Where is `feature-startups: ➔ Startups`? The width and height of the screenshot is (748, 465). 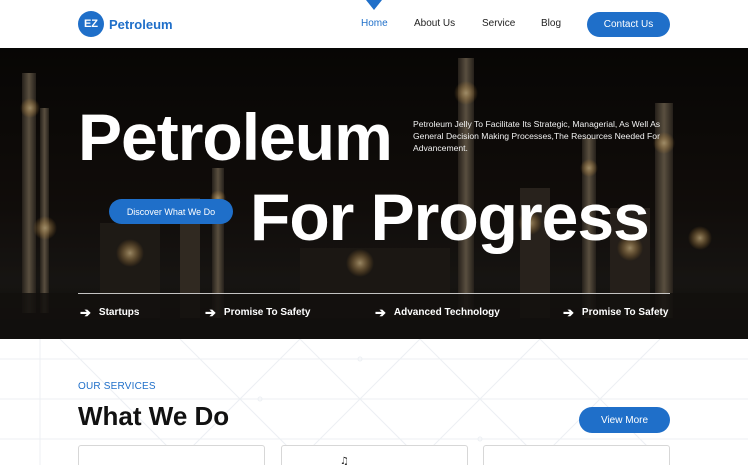 feature-startups: ➔ Startups is located at coordinates (109, 312).